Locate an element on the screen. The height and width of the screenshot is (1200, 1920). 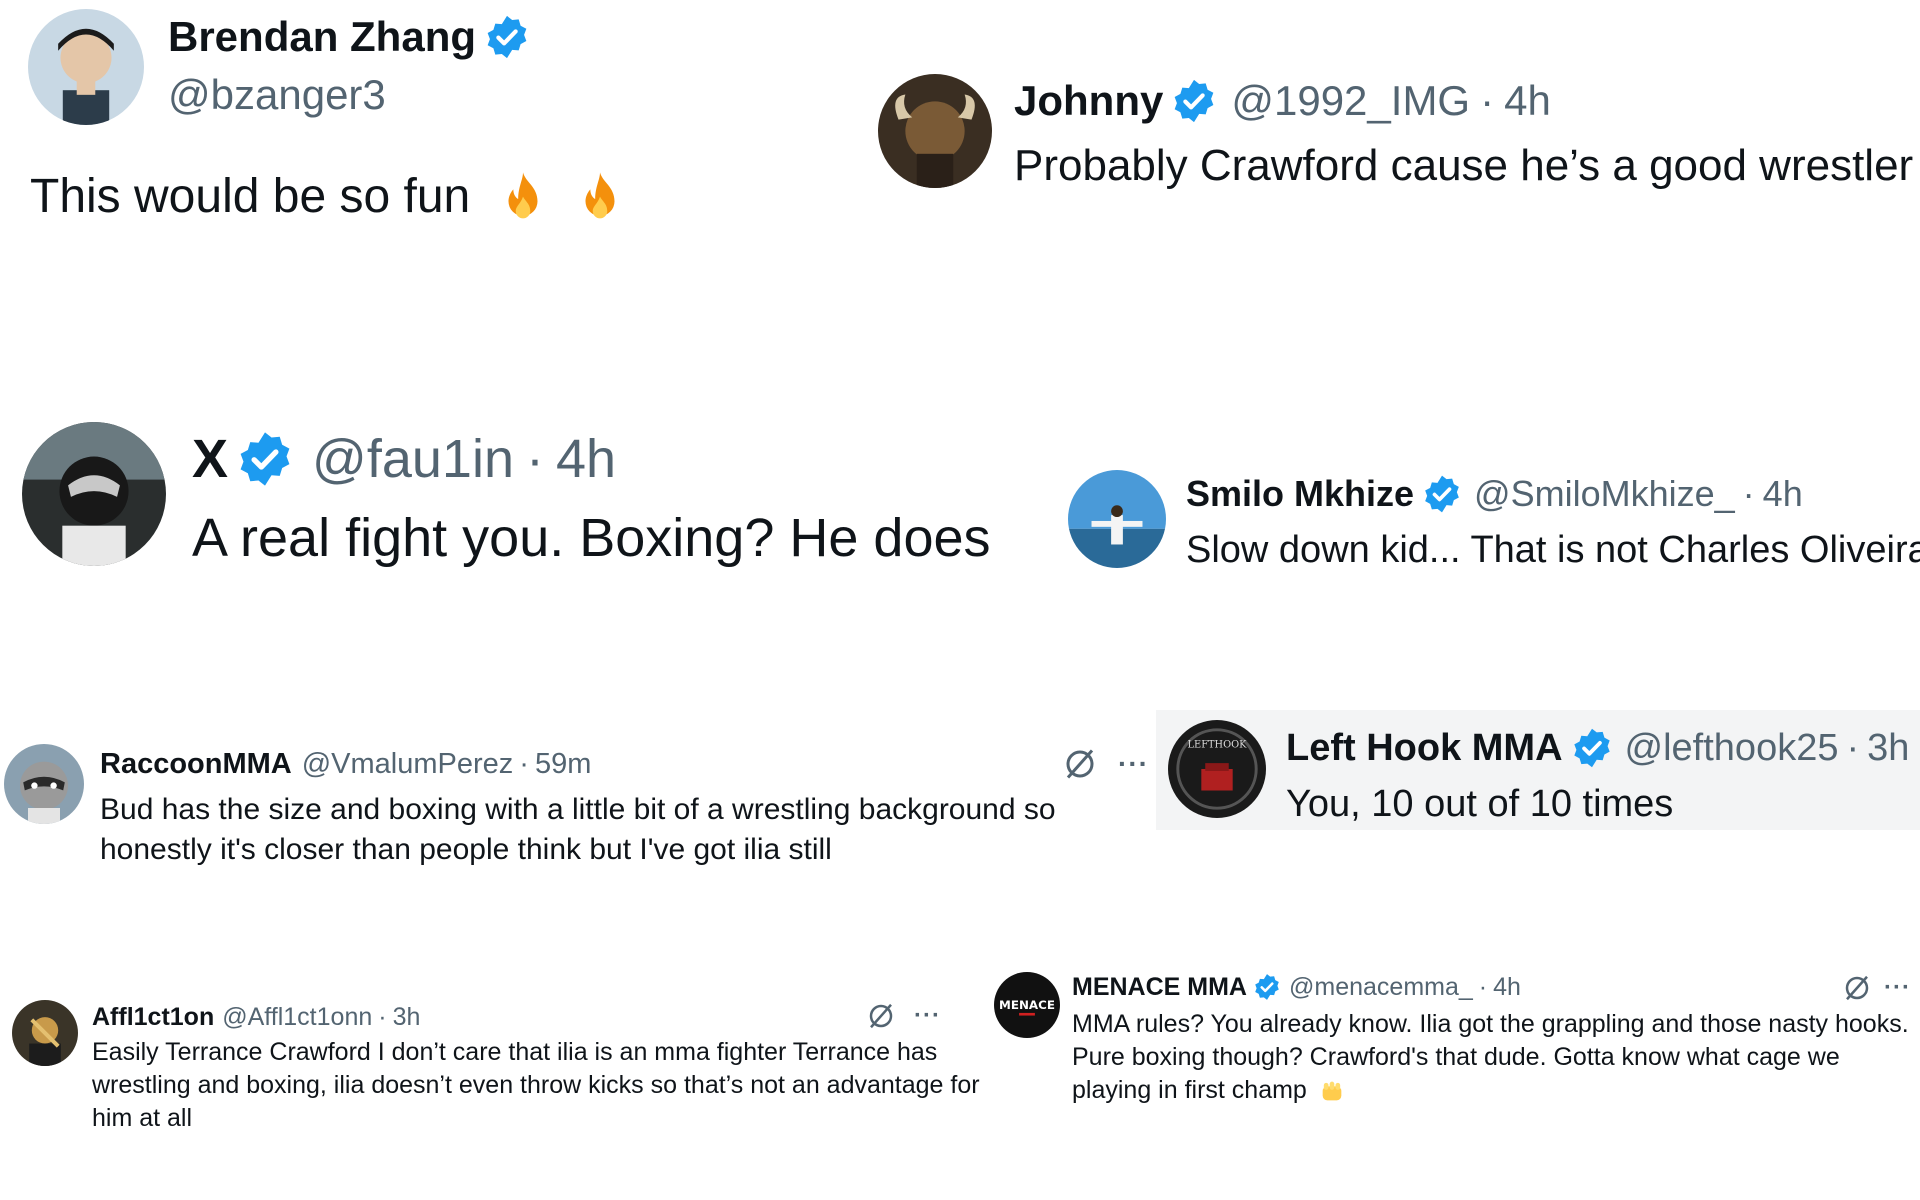
handle-row: @bzanger3 is located at coordinates (277, 95).